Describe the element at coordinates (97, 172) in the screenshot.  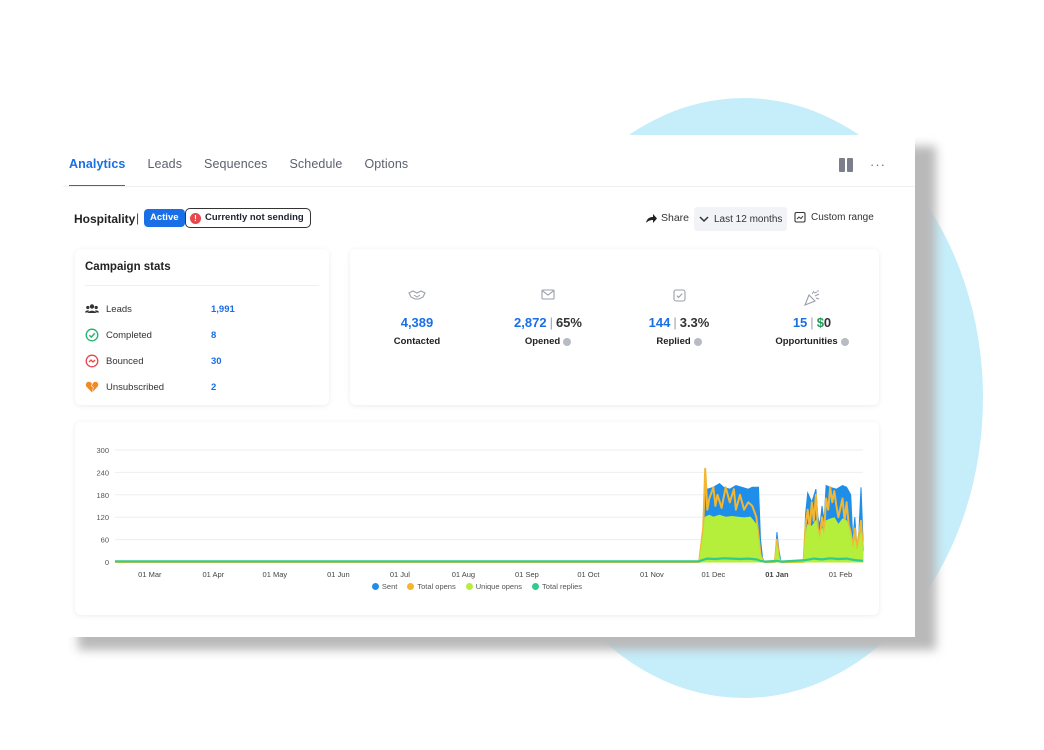
I see `tab-analytics: Analytics` at that location.